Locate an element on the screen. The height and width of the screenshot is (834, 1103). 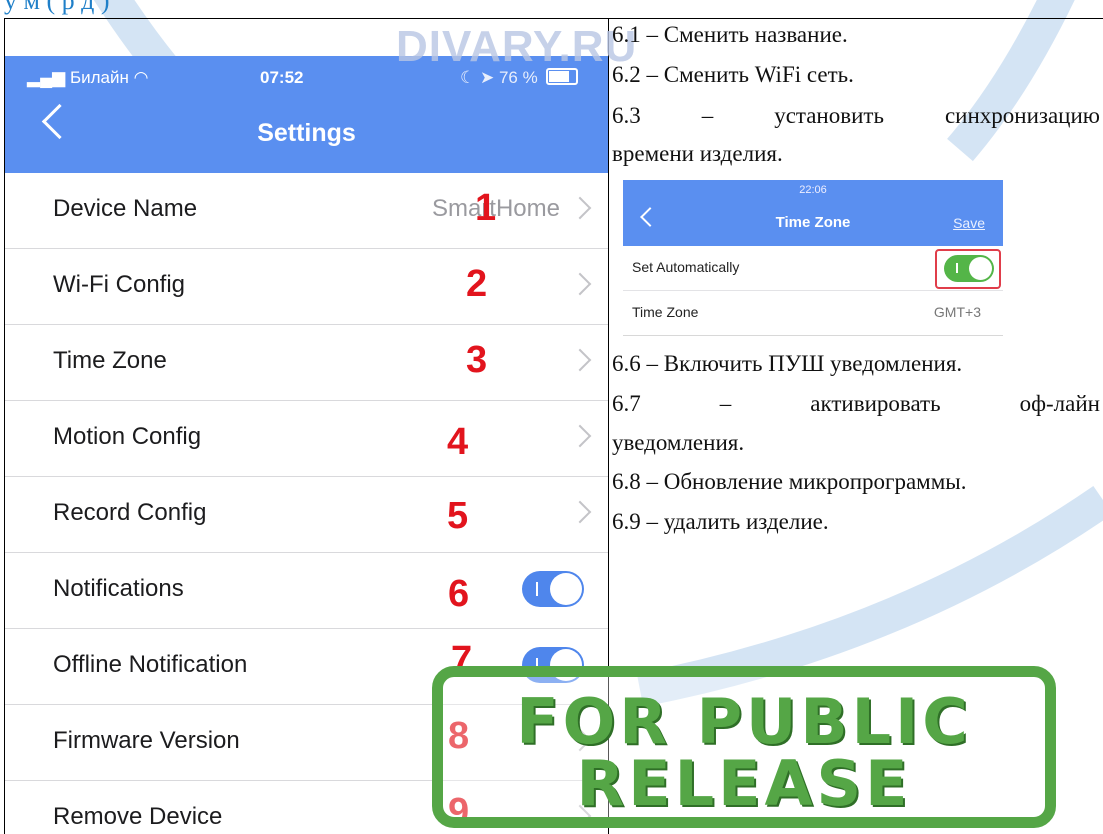
annotation-number: 6 is located at coordinates (459, 594).